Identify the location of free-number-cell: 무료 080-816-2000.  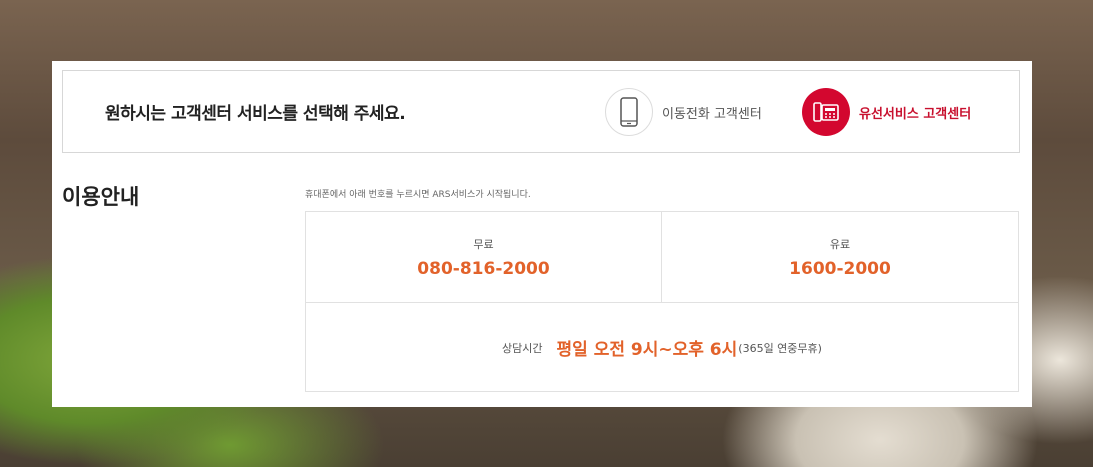
(484, 257).